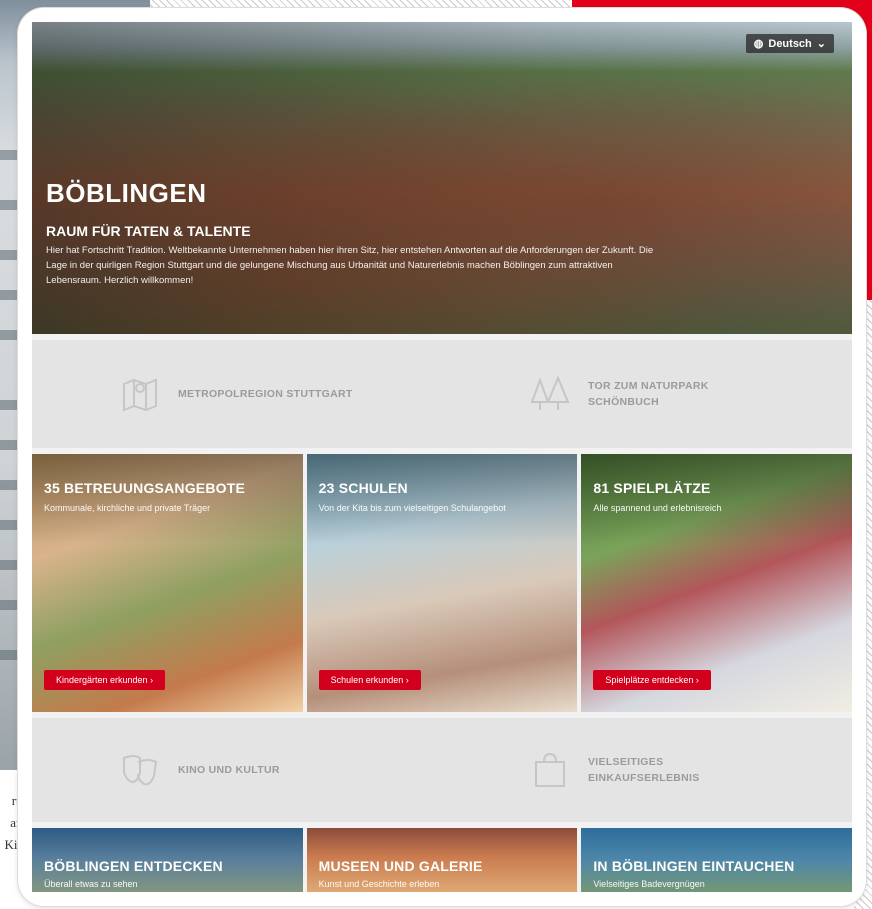  What do you see at coordinates (644, 770) in the screenshot?
I see `feature-label: VIELSEITIGES EINKAUFSERLEBNIS` at bounding box center [644, 770].